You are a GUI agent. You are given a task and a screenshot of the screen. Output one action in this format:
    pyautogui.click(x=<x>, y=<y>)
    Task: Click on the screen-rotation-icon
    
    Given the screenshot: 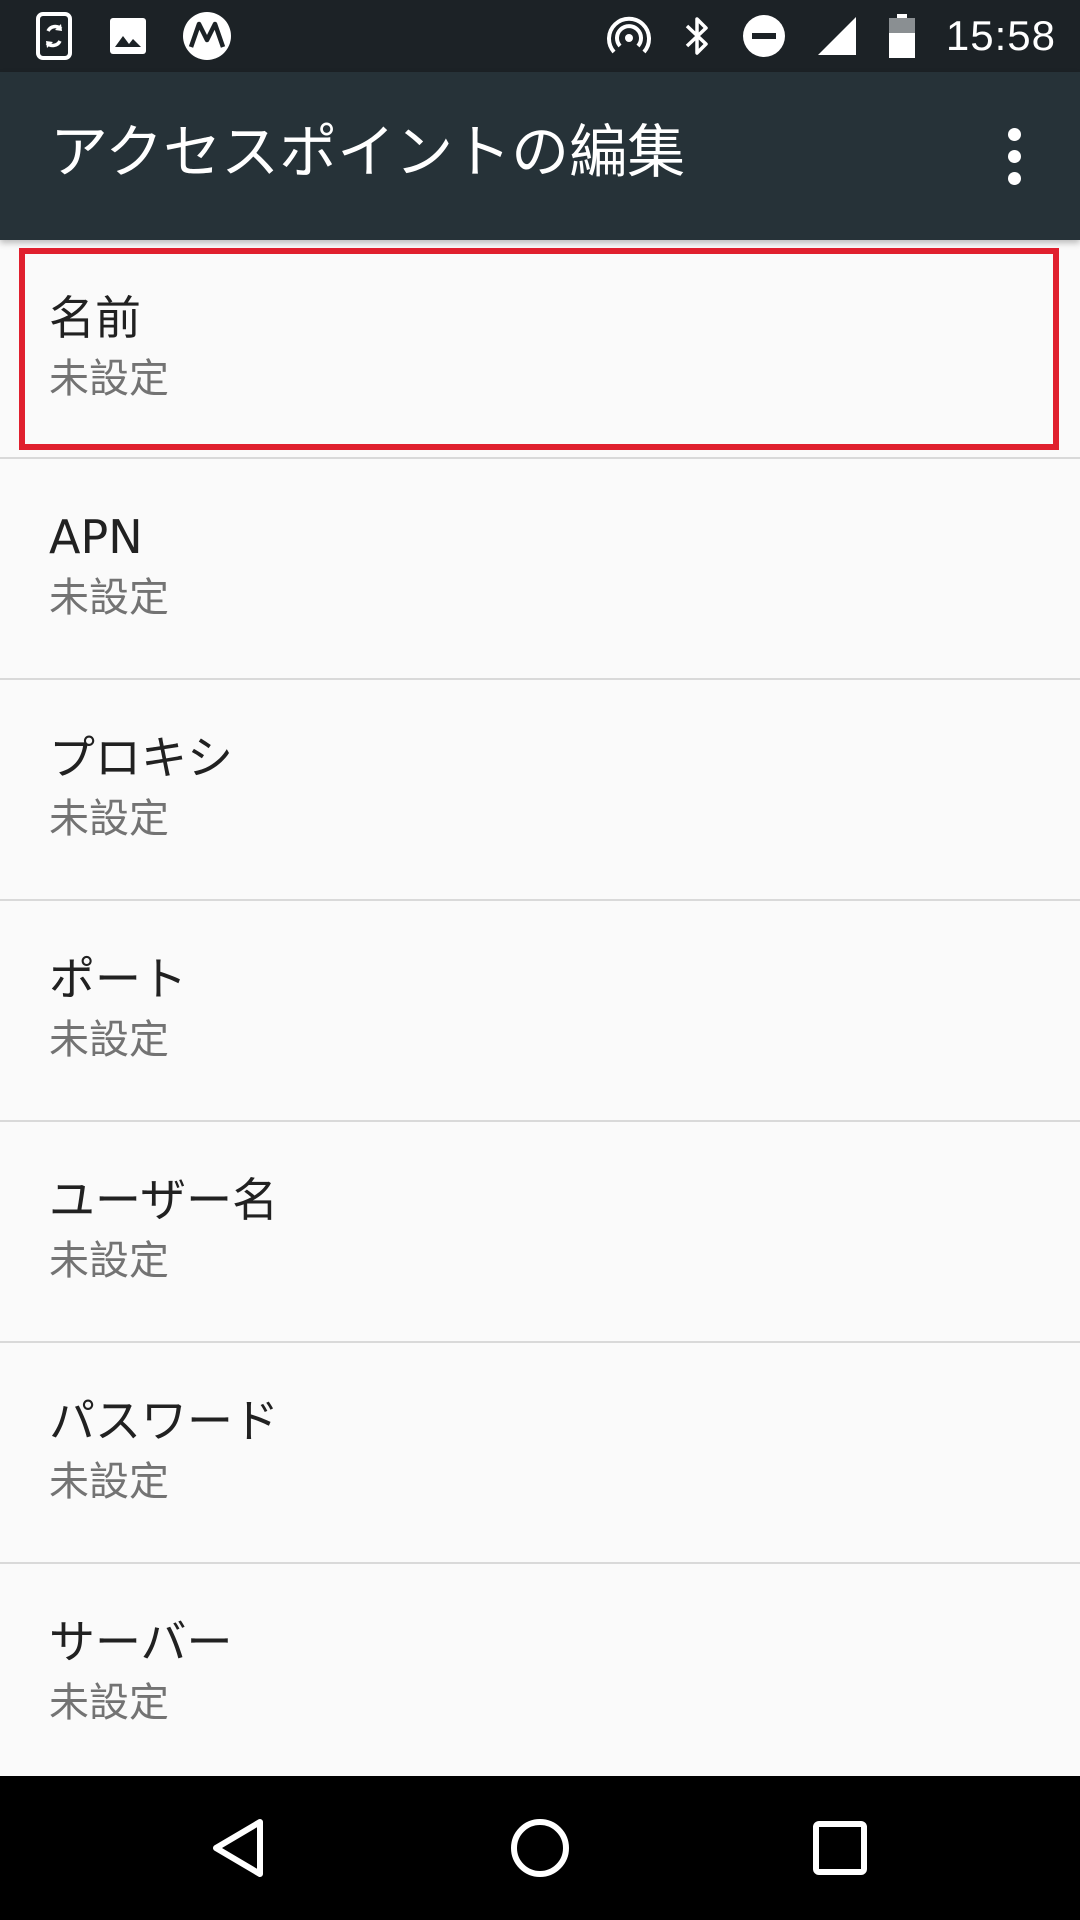 What is the action you would take?
    pyautogui.click(x=54, y=36)
    